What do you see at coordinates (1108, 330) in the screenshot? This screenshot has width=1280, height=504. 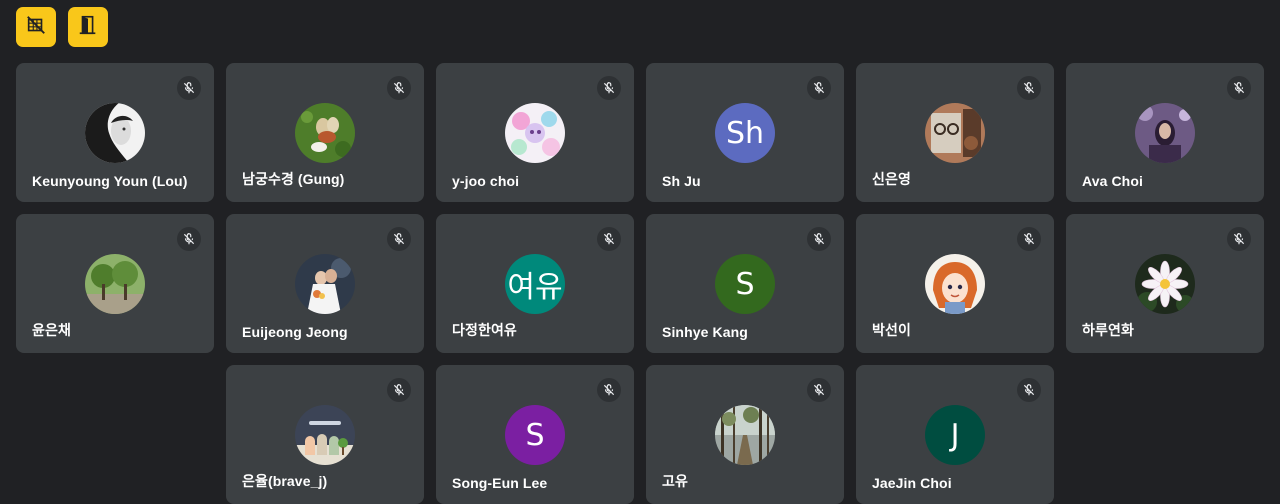 I see `participant-name: 하루연화` at bounding box center [1108, 330].